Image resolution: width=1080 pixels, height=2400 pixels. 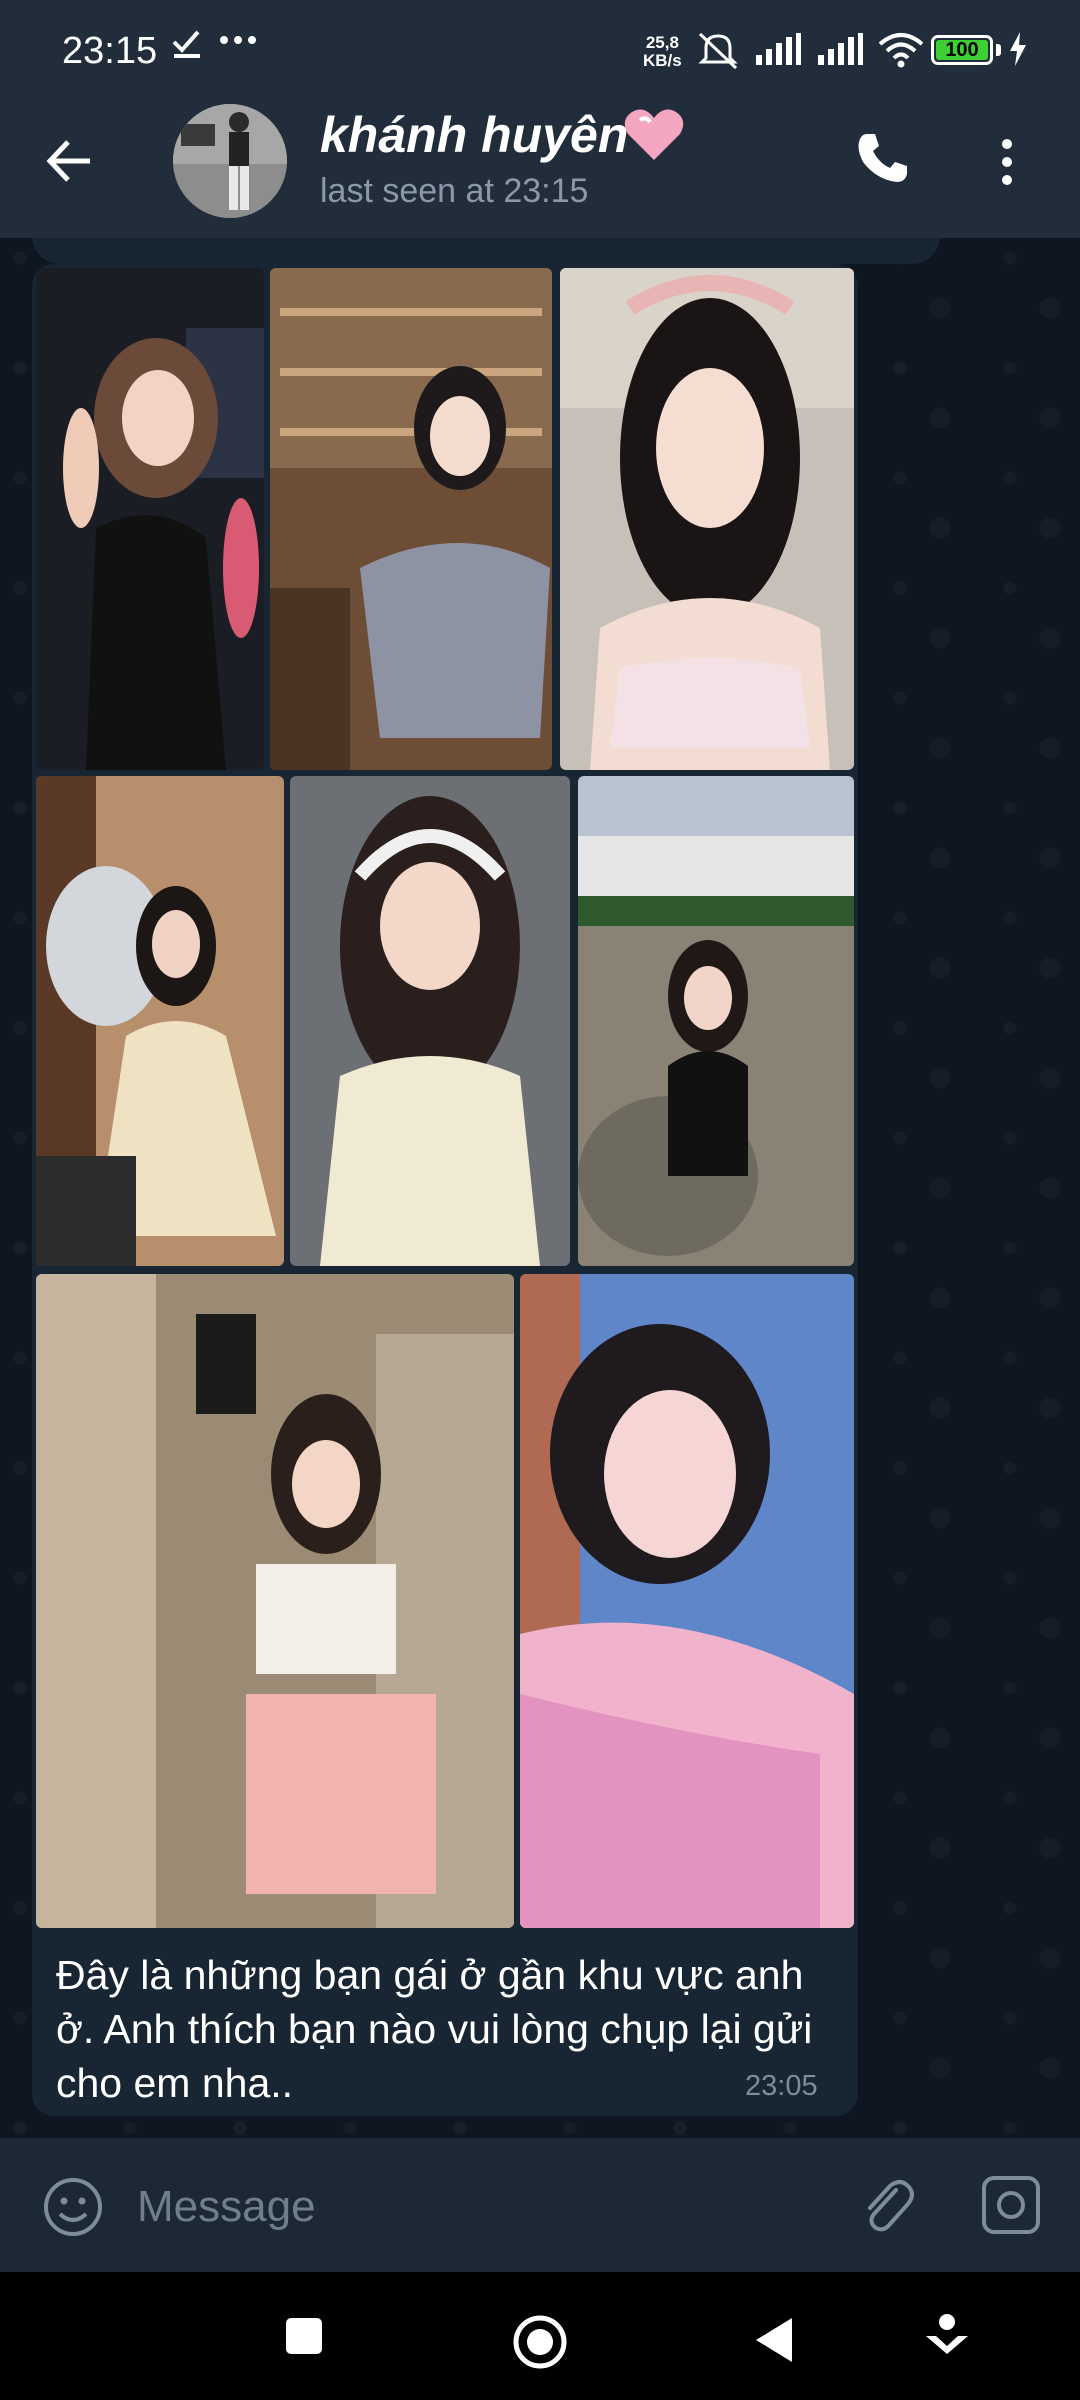 I want to click on contact-name: khánh huyên, so click(x=474, y=135).